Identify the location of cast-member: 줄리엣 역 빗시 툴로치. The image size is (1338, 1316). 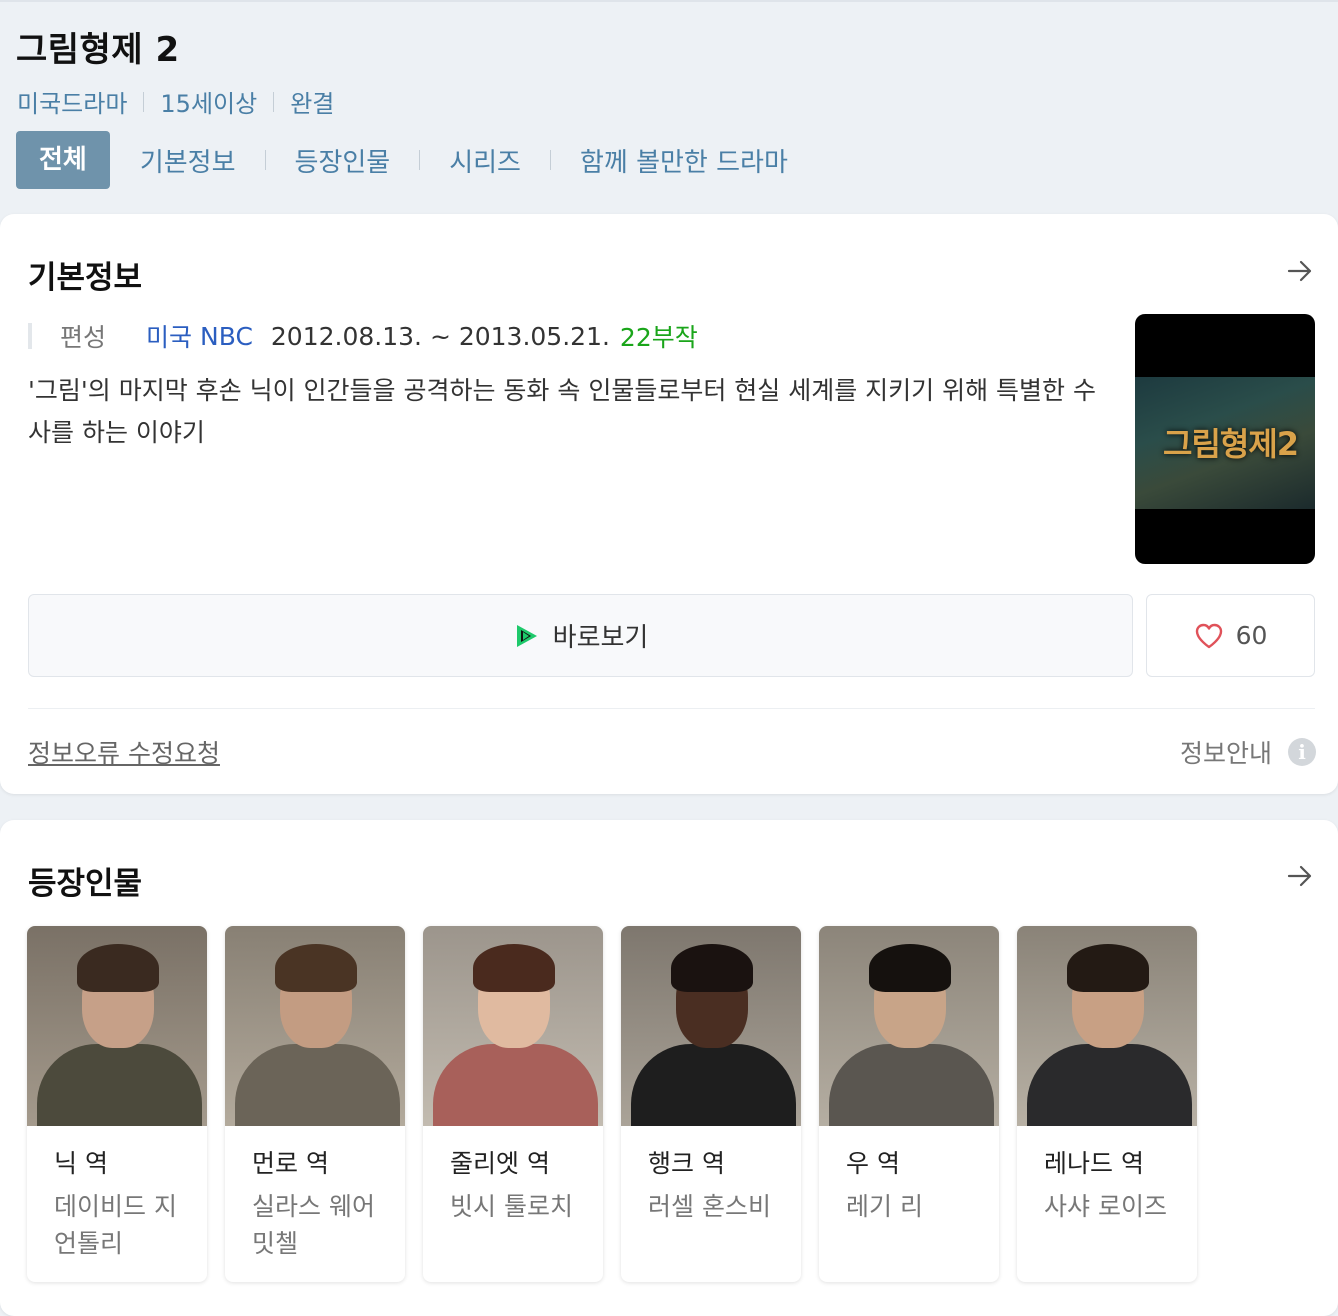
(513, 1104).